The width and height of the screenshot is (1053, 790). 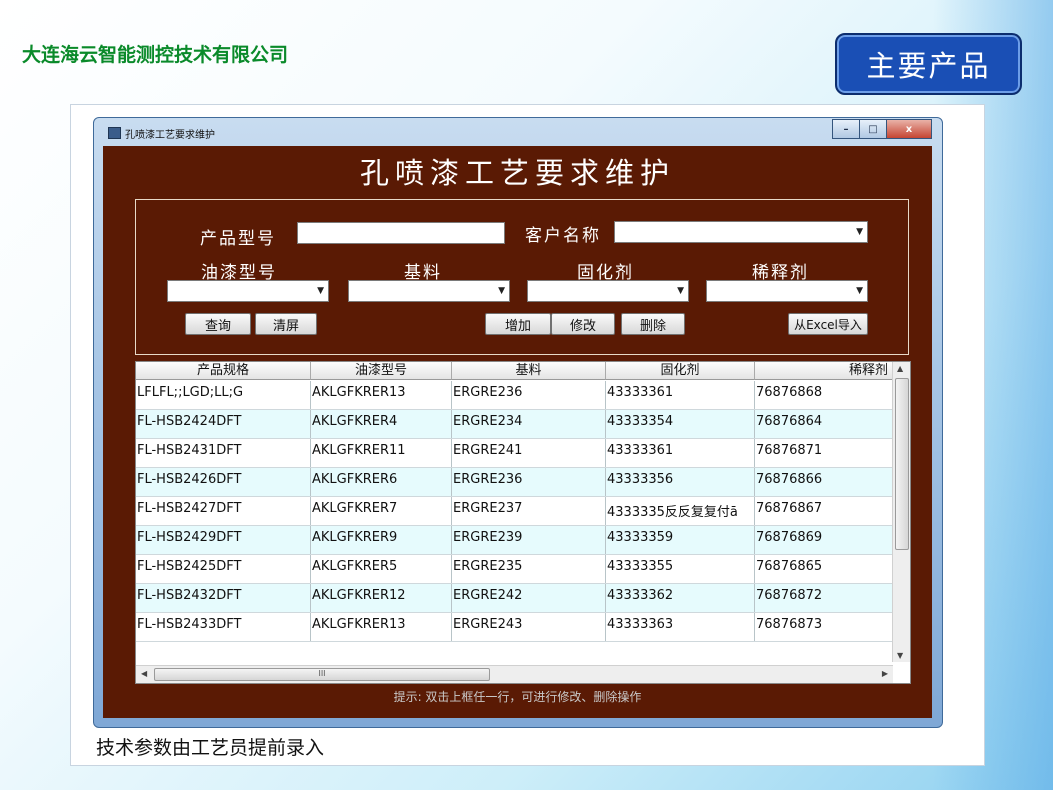 I want to click on curing-agent-select: ▼, so click(x=608, y=291).